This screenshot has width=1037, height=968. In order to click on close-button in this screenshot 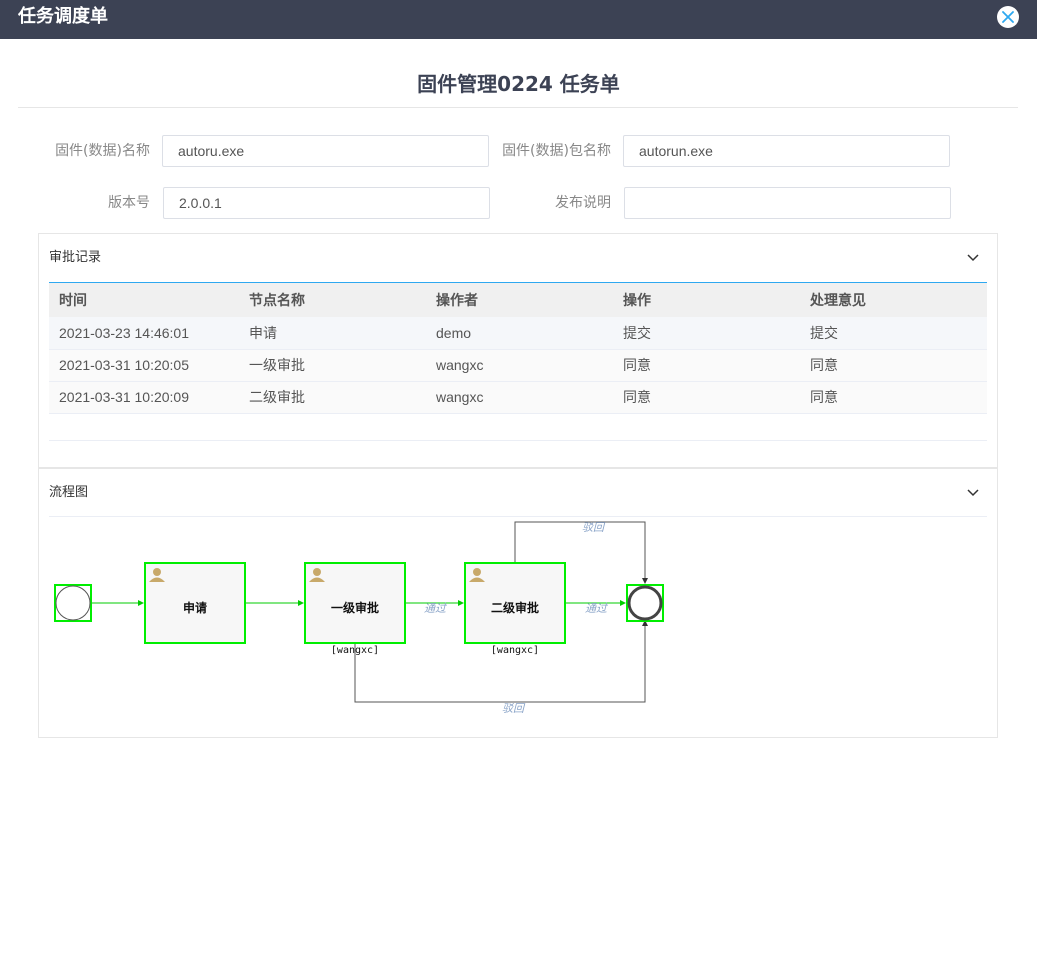, I will do `click(1008, 17)`.